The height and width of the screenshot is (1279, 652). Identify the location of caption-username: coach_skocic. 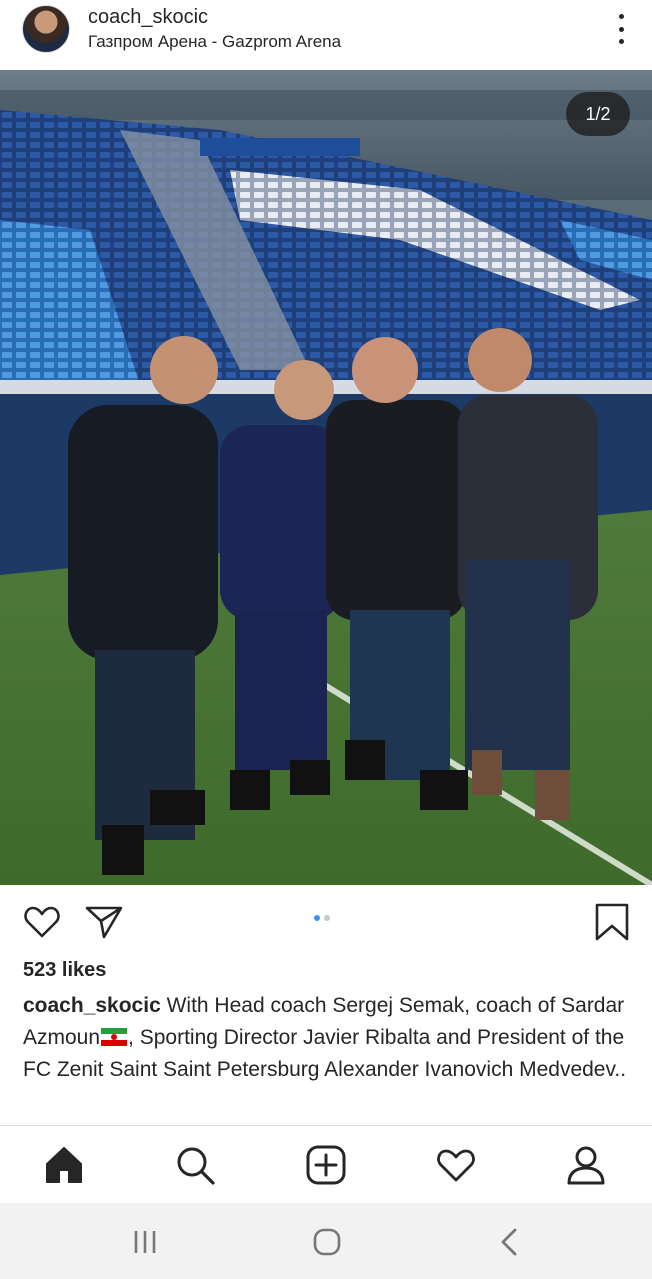
(92, 1005).